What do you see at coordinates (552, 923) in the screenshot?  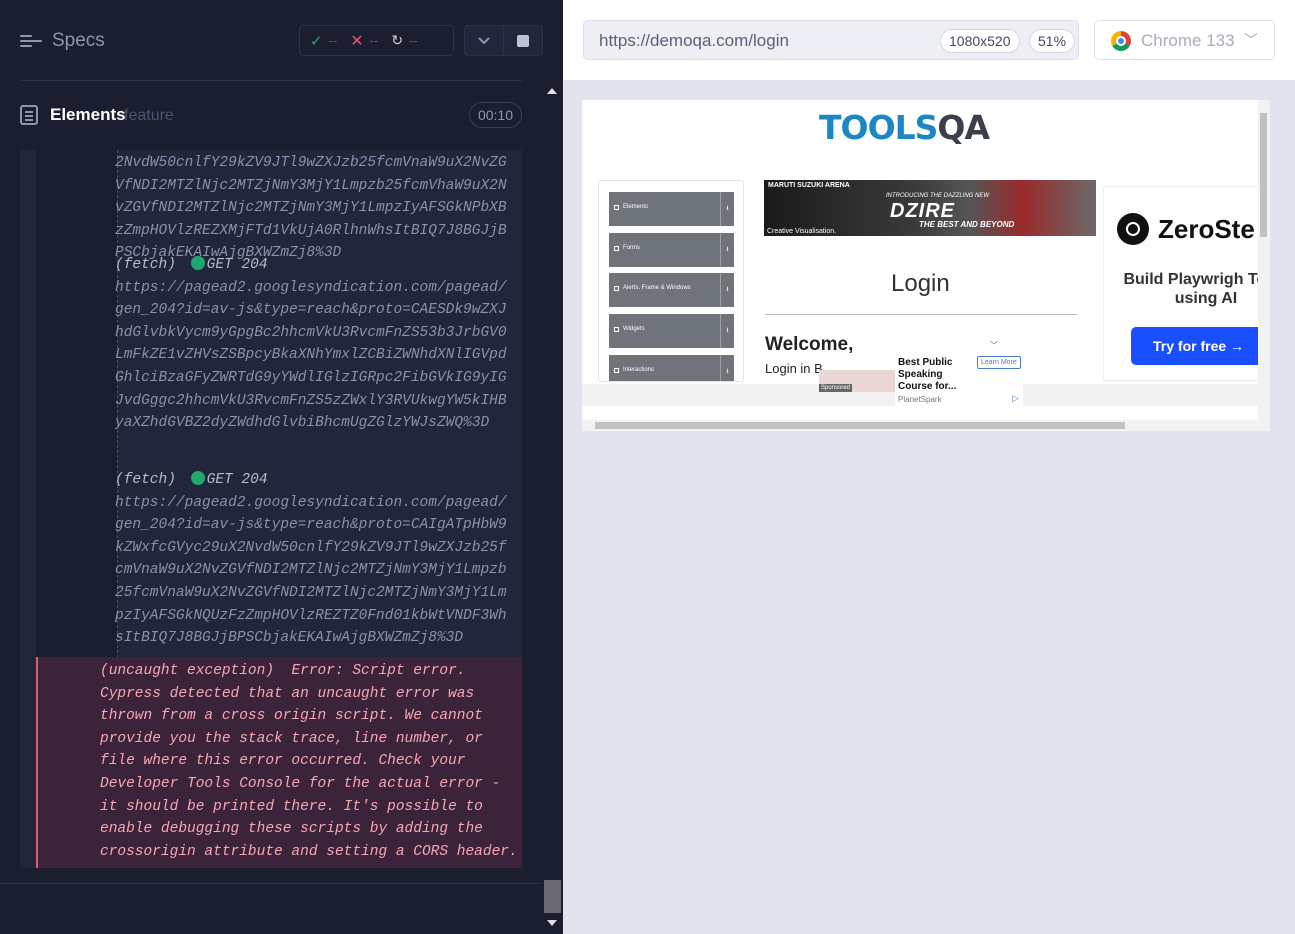 I see `scroll-down-icon` at bounding box center [552, 923].